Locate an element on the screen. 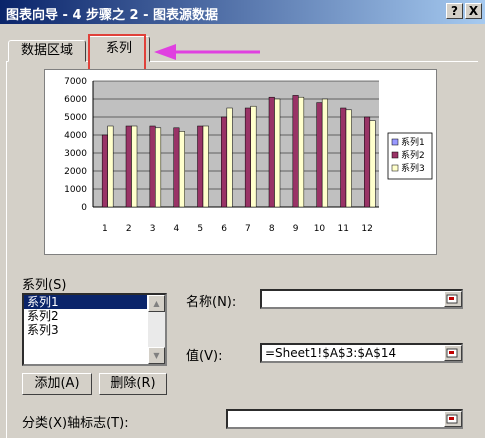  add-button: 添加(A) is located at coordinates (57, 384).